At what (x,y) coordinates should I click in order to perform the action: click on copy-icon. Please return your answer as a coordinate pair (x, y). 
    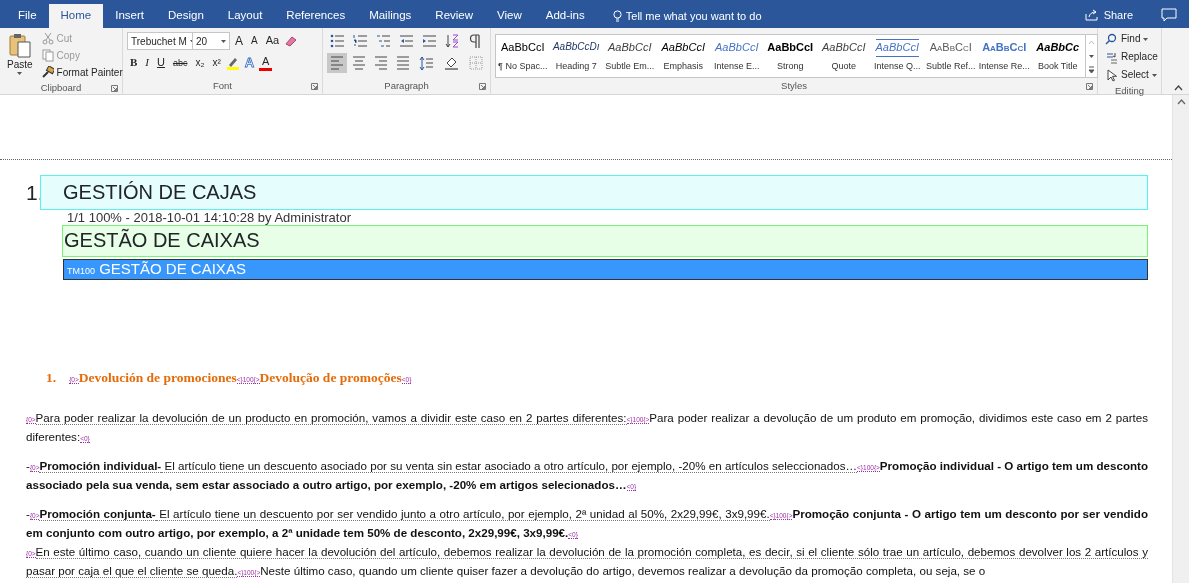
    Looking at the image, I should click on (47, 55).